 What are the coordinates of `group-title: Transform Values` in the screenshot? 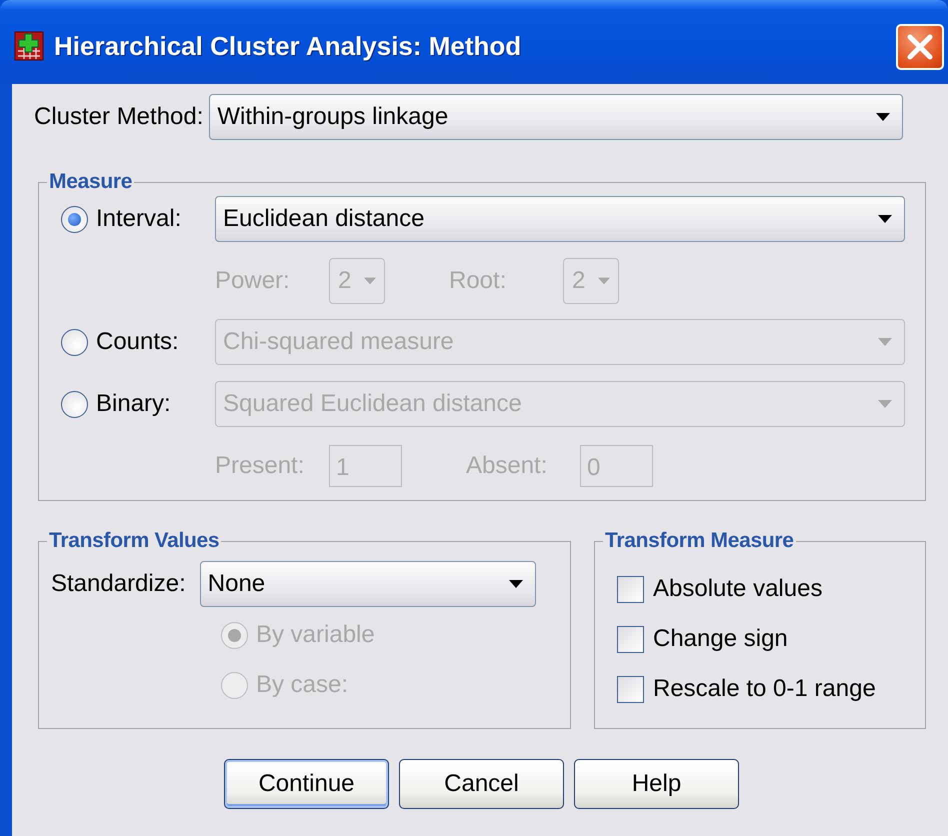 It's located at (134, 541).